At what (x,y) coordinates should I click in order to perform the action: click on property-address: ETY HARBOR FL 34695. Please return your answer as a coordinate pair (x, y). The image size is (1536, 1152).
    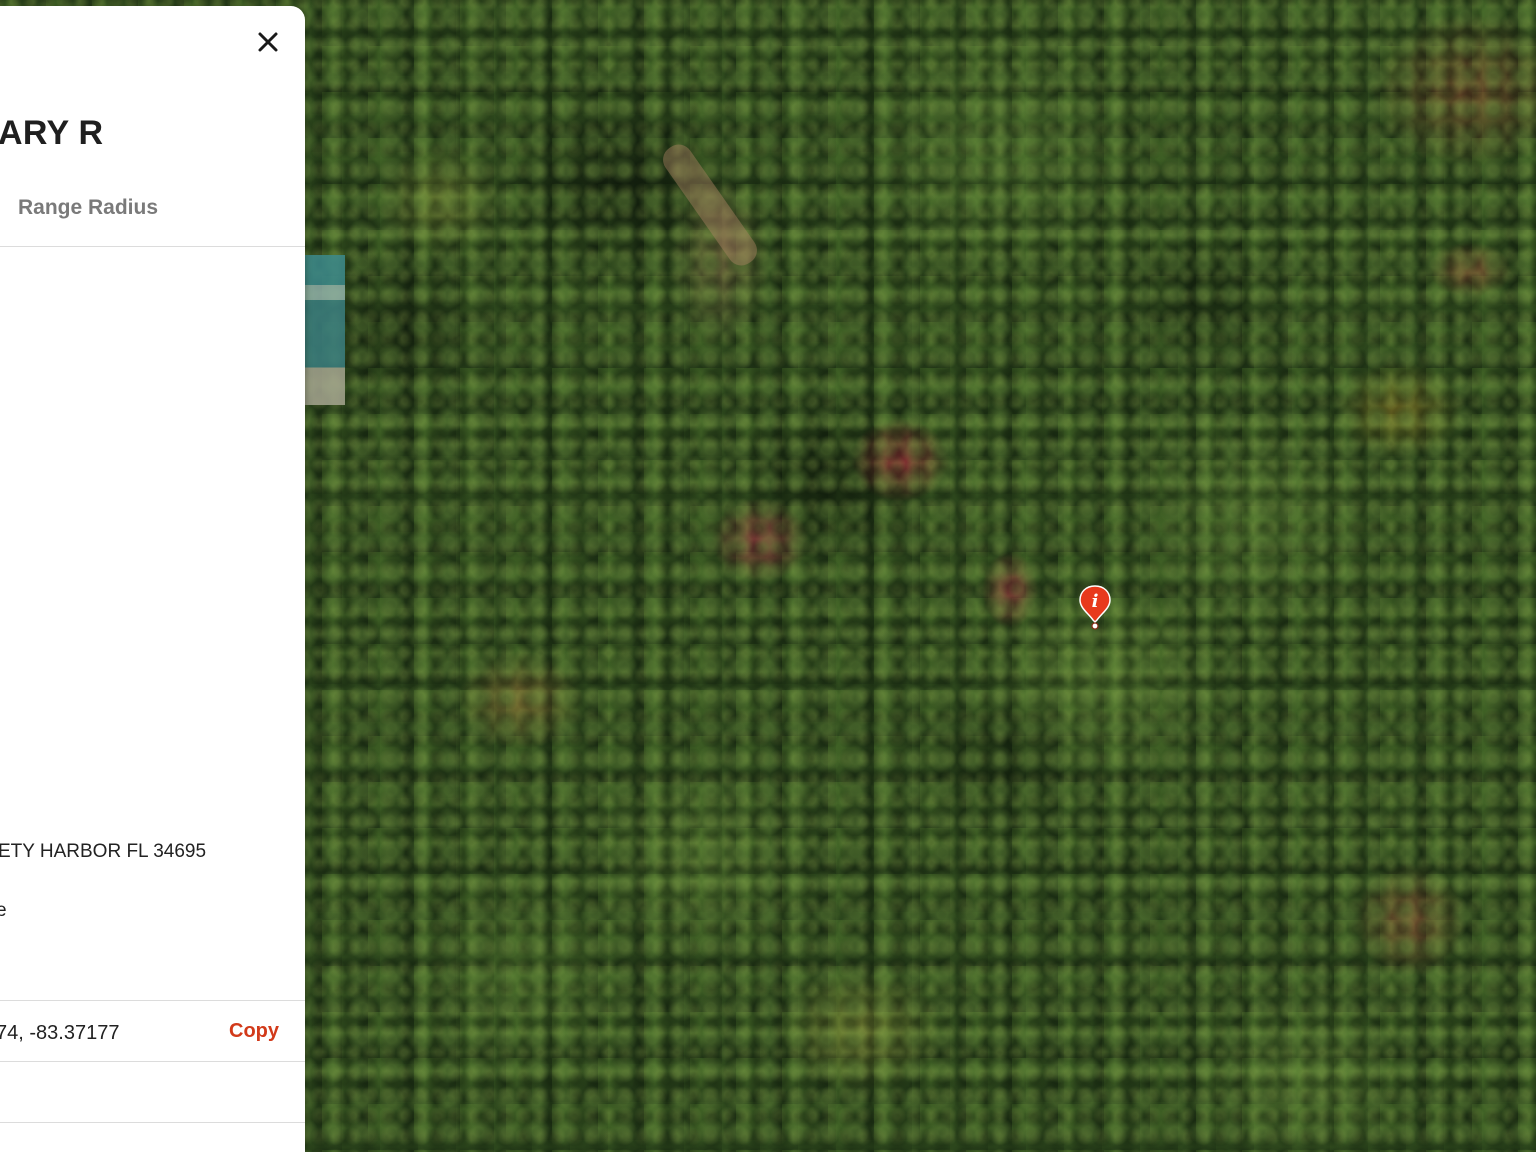
    Looking at the image, I should click on (103, 851).